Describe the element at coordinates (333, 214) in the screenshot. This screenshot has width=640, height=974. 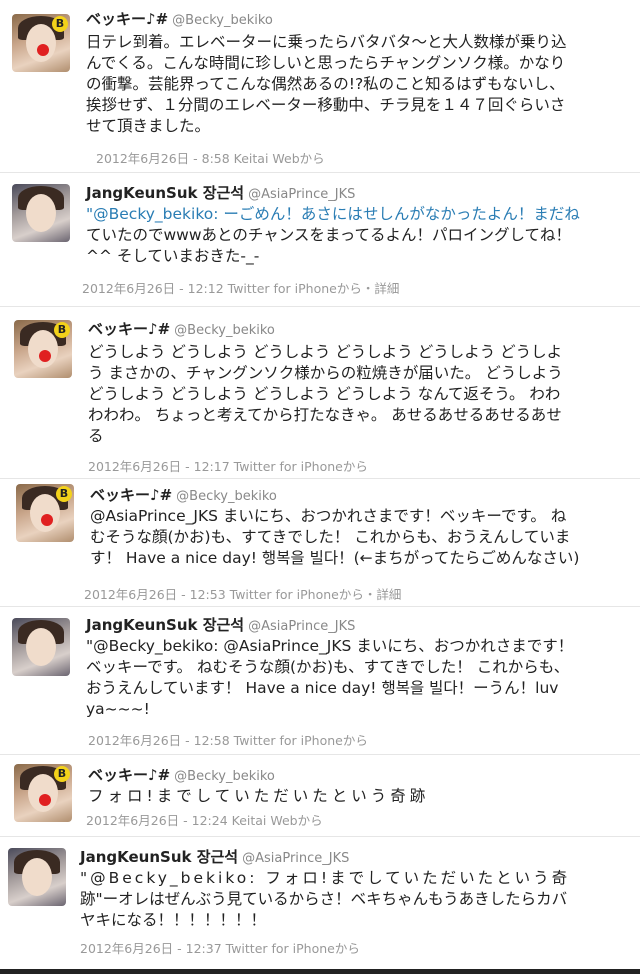
I see `tweet-line: "@Becky_bekiko: ーごめん！あさにはせしんがなかったよん！まだね` at that location.